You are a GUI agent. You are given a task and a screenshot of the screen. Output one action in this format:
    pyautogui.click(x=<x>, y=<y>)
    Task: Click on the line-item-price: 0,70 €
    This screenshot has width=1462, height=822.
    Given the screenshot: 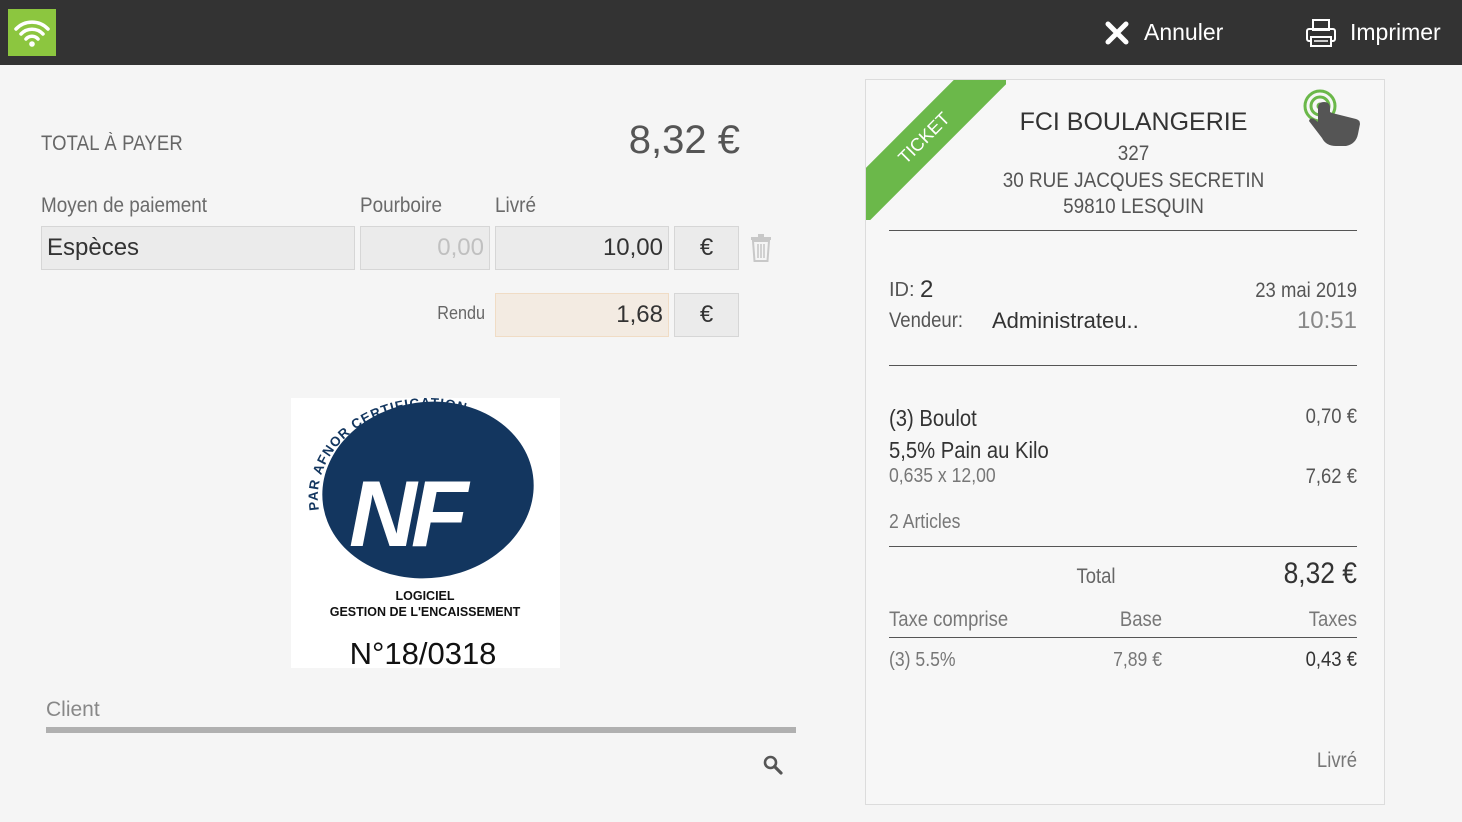 What is the action you would take?
    pyautogui.click(x=1331, y=416)
    